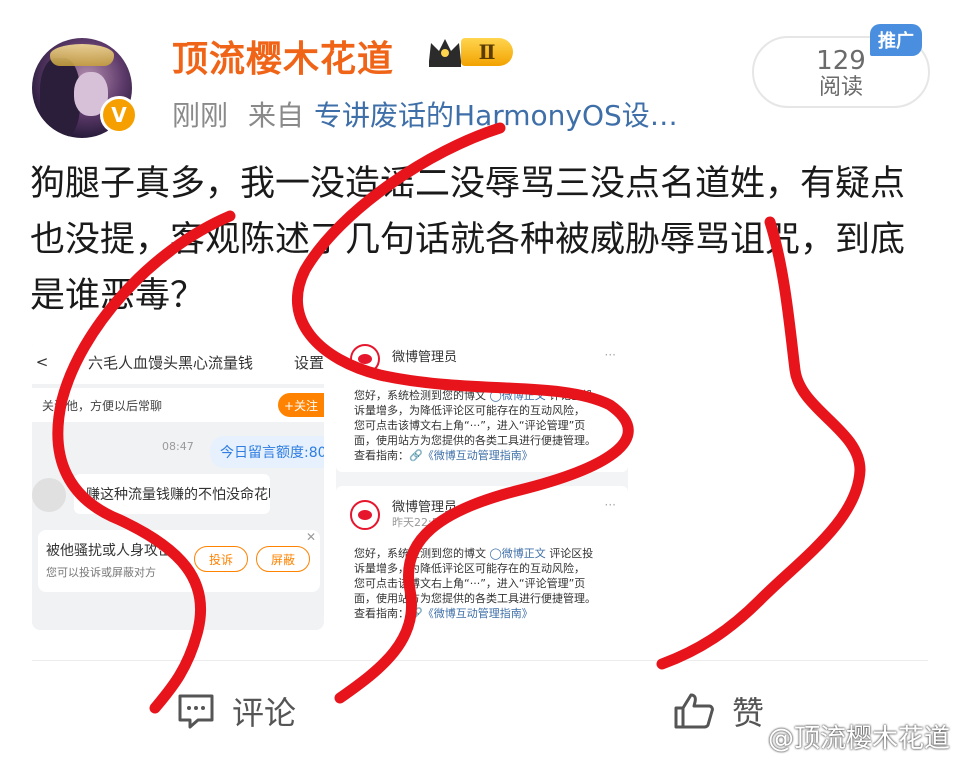 The height and width of the screenshot is (757, 960). I want to click on like-label: 赞, so click(748, 713).